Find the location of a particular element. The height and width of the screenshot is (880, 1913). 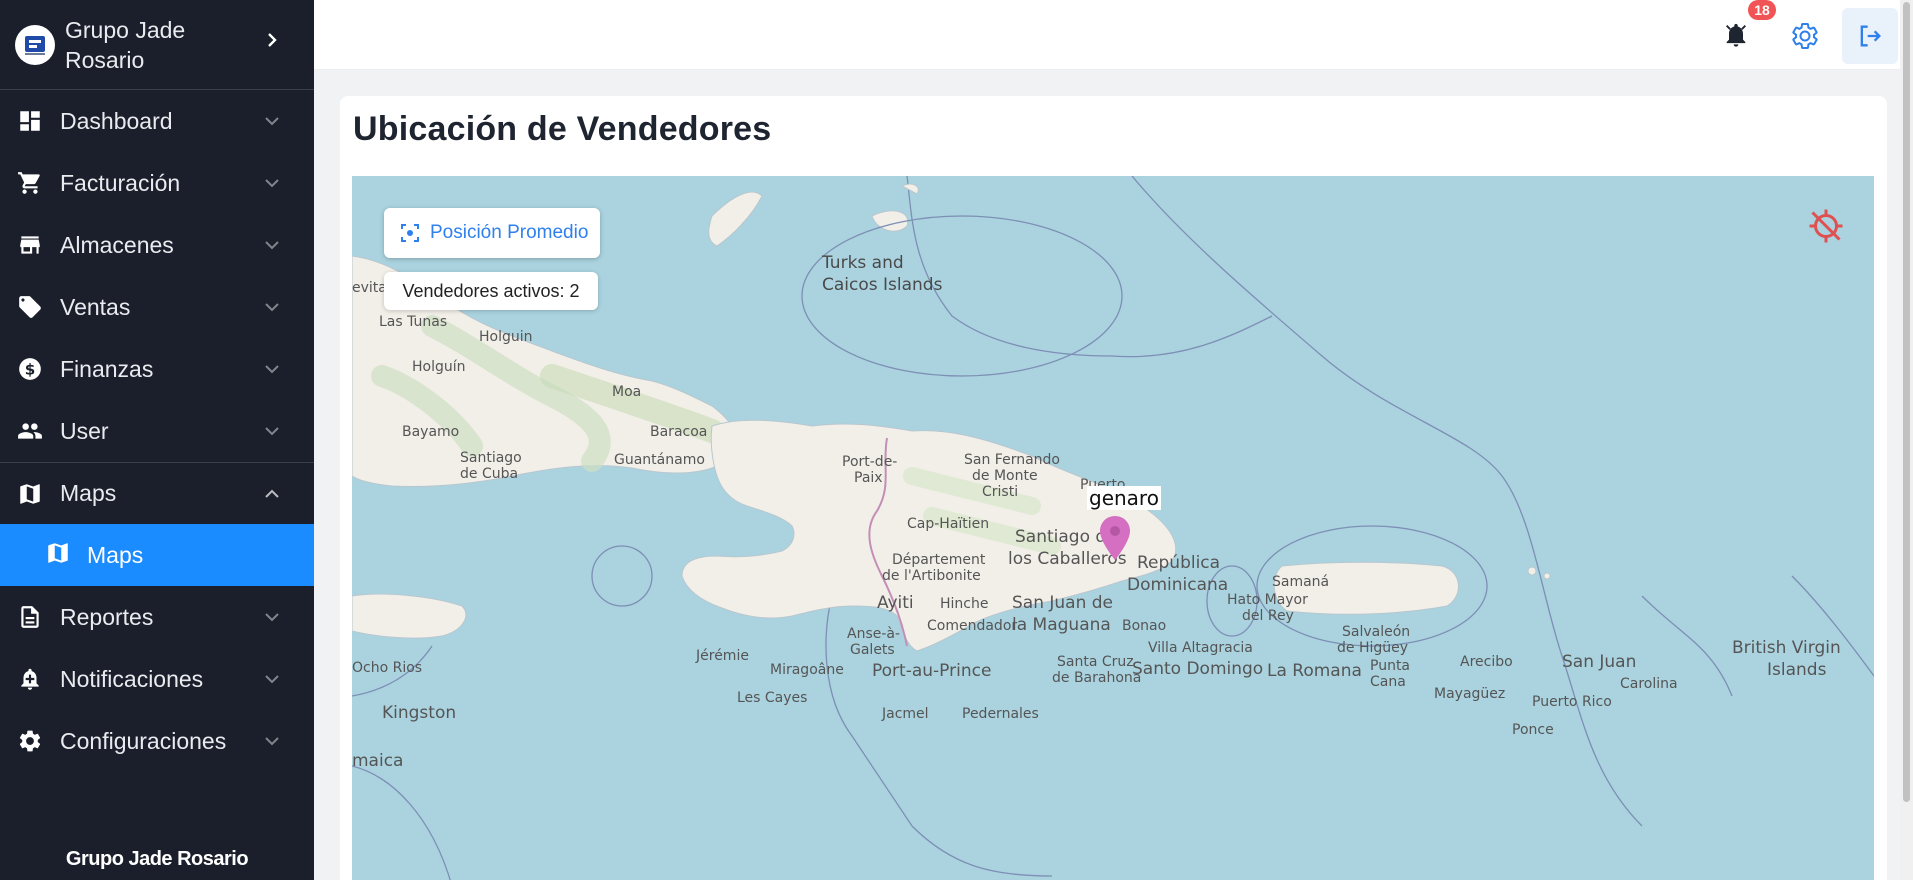

map-label: Samaná is located at coordinates (1300, 582).